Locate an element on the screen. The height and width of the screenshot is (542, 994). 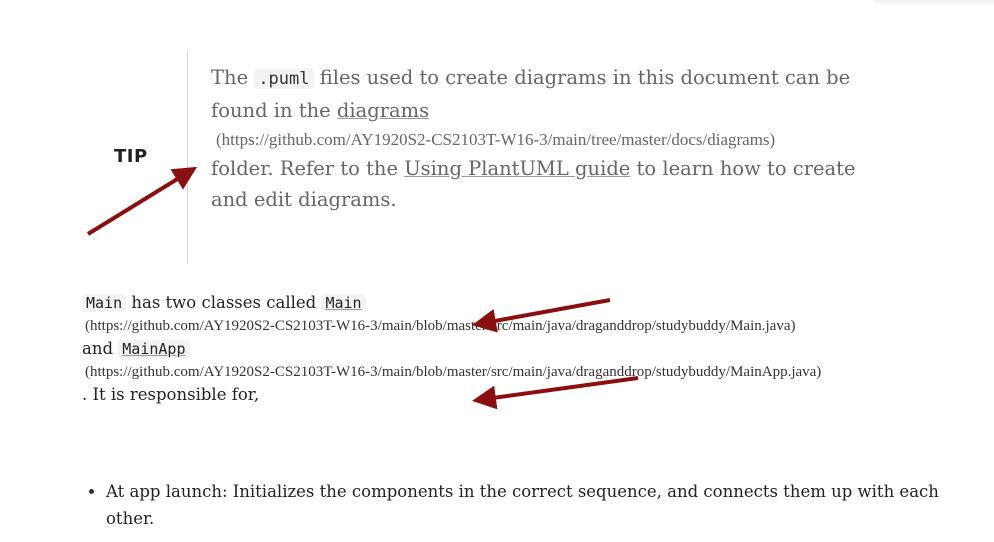
arrow-to-mainapp-url is located at coordinates (555, 393).